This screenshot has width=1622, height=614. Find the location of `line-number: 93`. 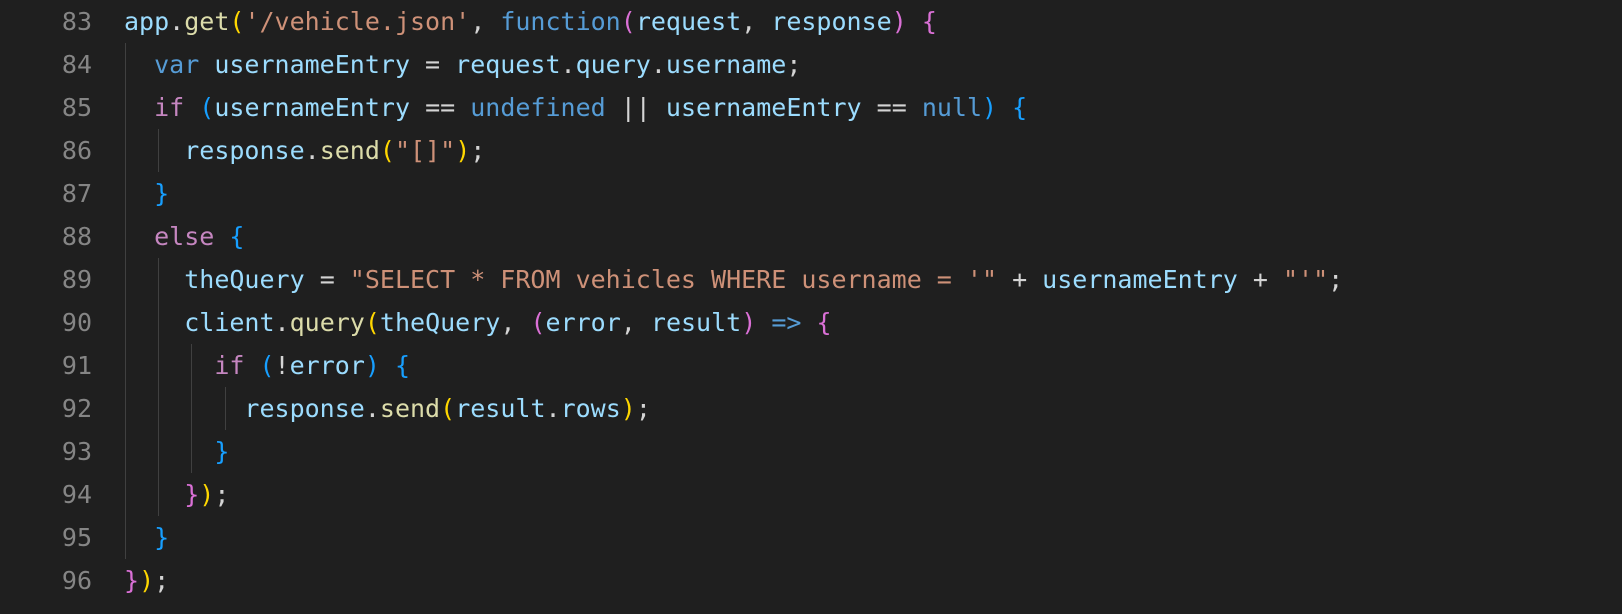

line-number: 93 is located at coordinates (76, 451).